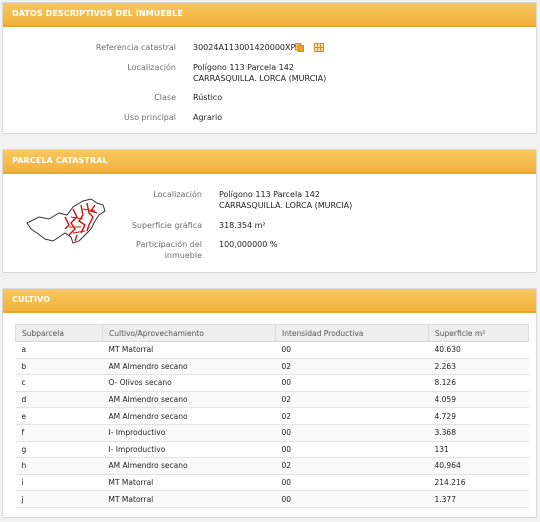 This screenshot has height=522, width=540. I want to click on col-cultivo: Cultivo/Aprovechamiento, so click(189, 333).